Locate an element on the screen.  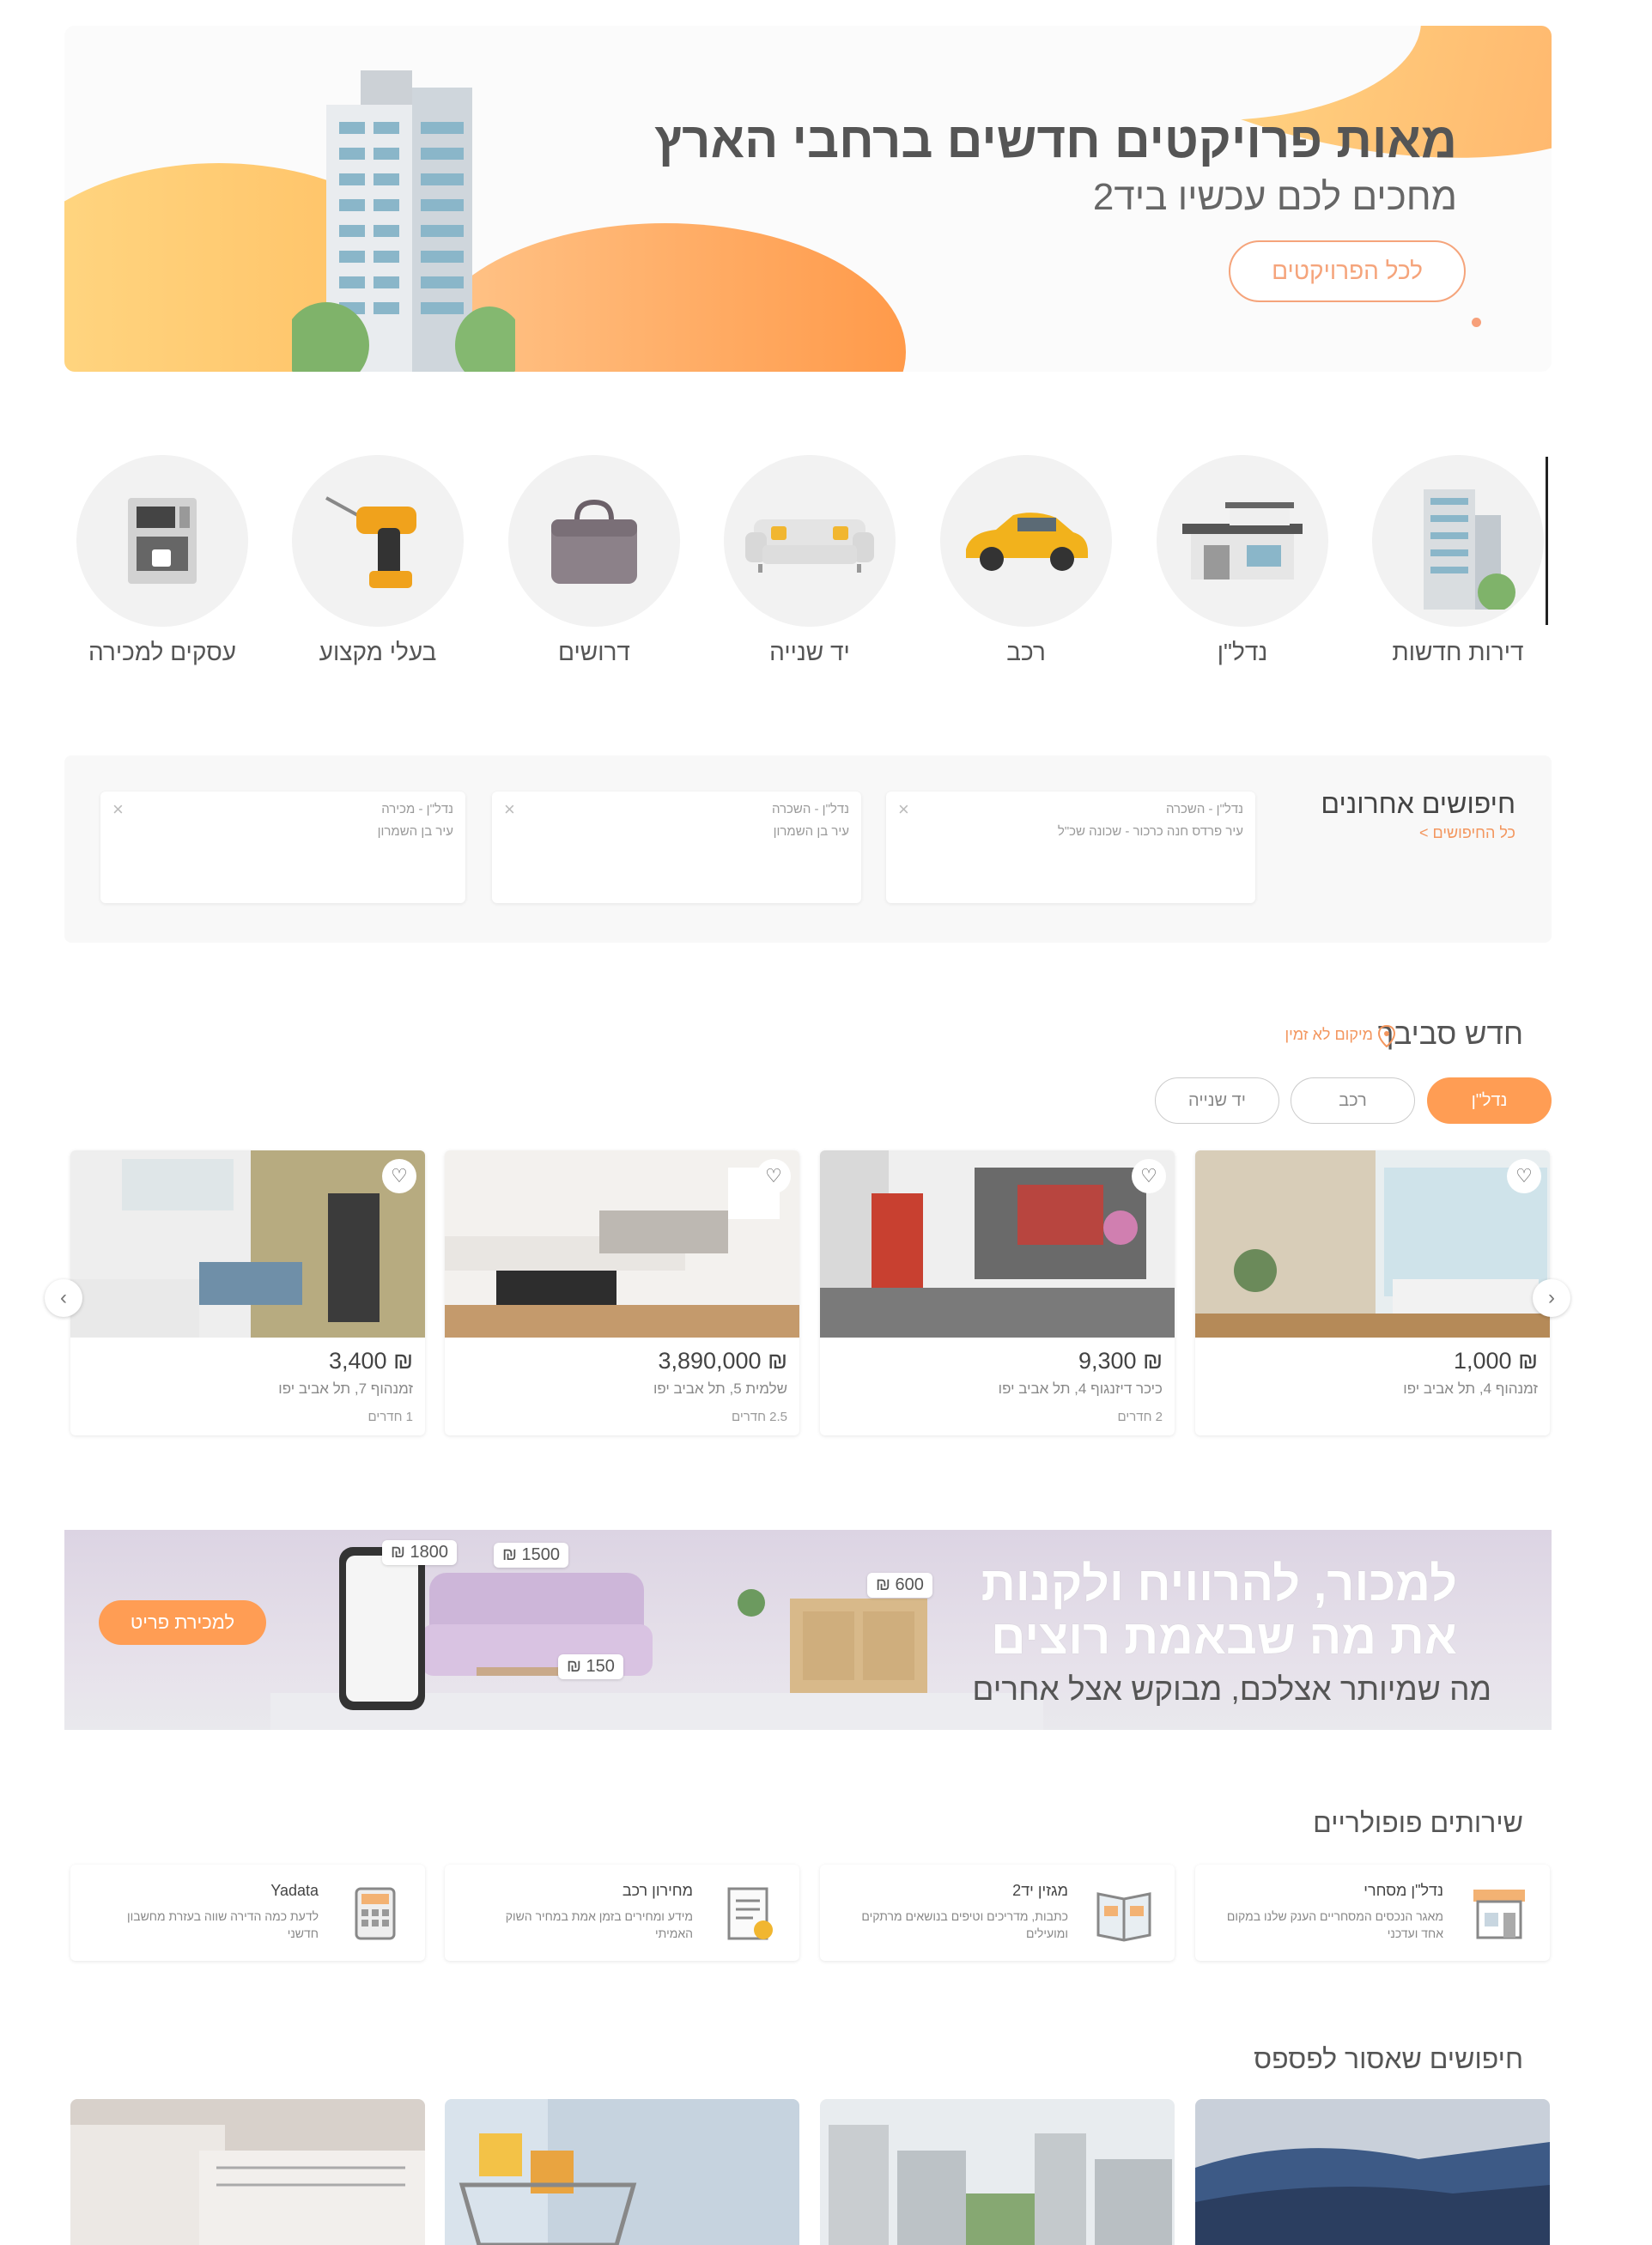
listing-card: ♡ ₪ 1,000 זמנהוף 4, תל אביב יפו is located at coordinates (1372, 1292).